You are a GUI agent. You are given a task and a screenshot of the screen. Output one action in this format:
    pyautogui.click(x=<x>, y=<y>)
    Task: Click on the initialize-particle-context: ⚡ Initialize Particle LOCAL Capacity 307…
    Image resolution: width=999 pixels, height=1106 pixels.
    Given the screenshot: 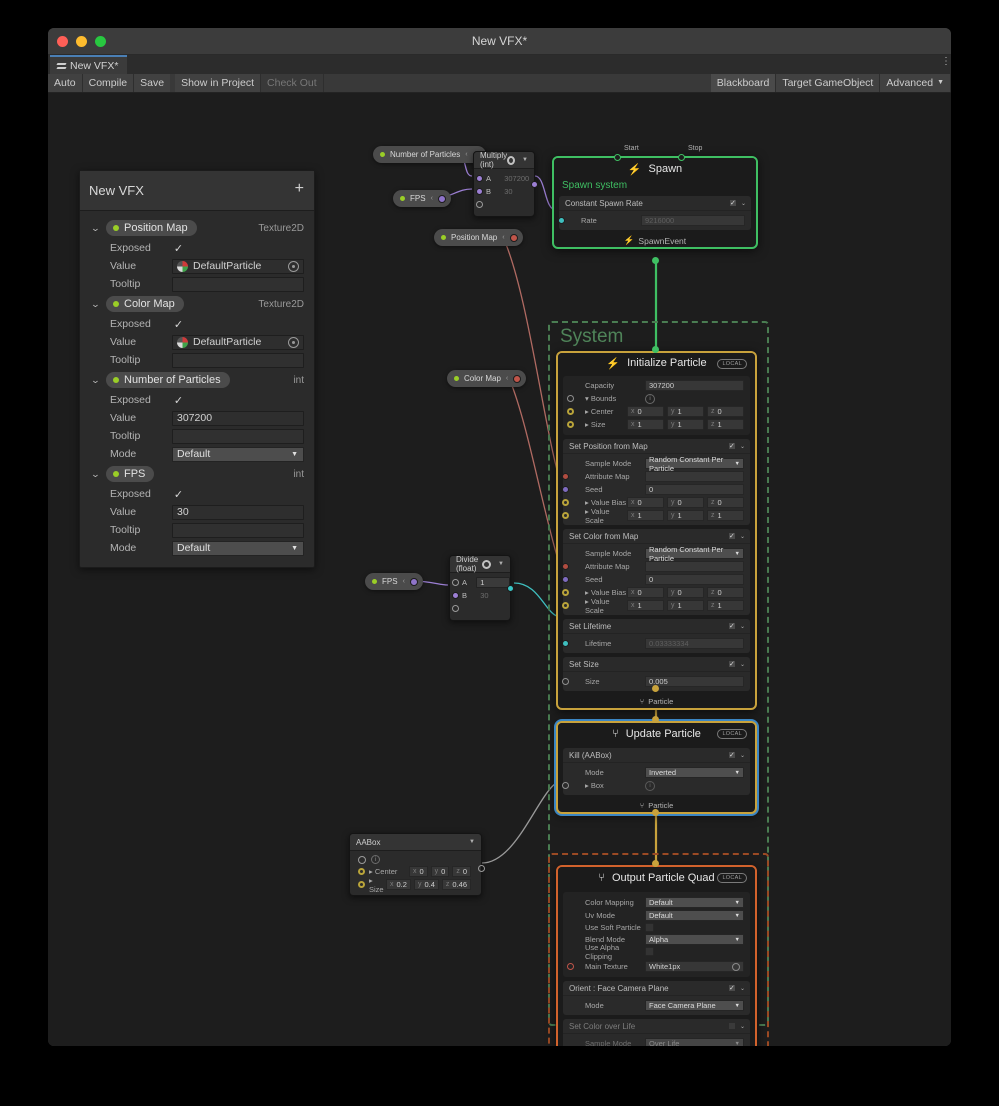 What is the action you would take?
    pyautogui.click(x=656, y=530)
    